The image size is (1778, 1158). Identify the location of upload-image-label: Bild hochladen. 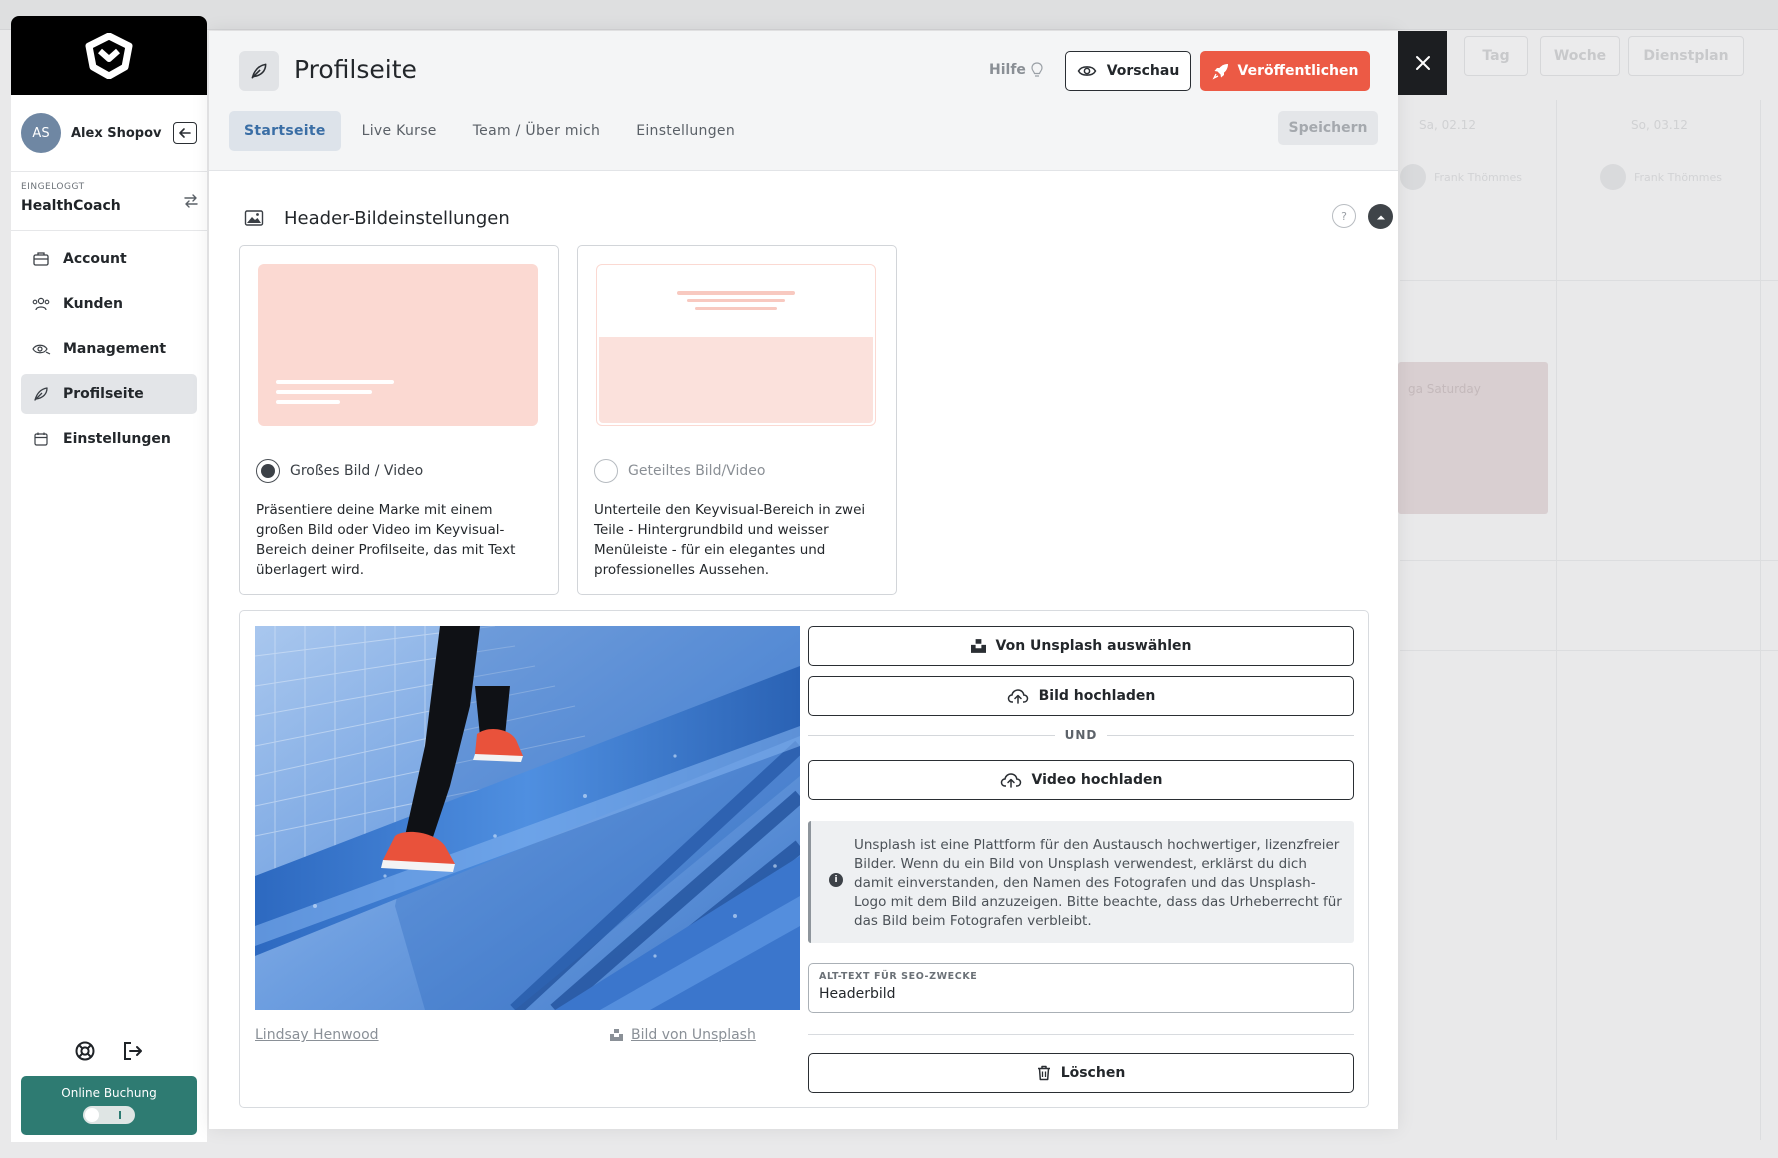
(1097, 696).